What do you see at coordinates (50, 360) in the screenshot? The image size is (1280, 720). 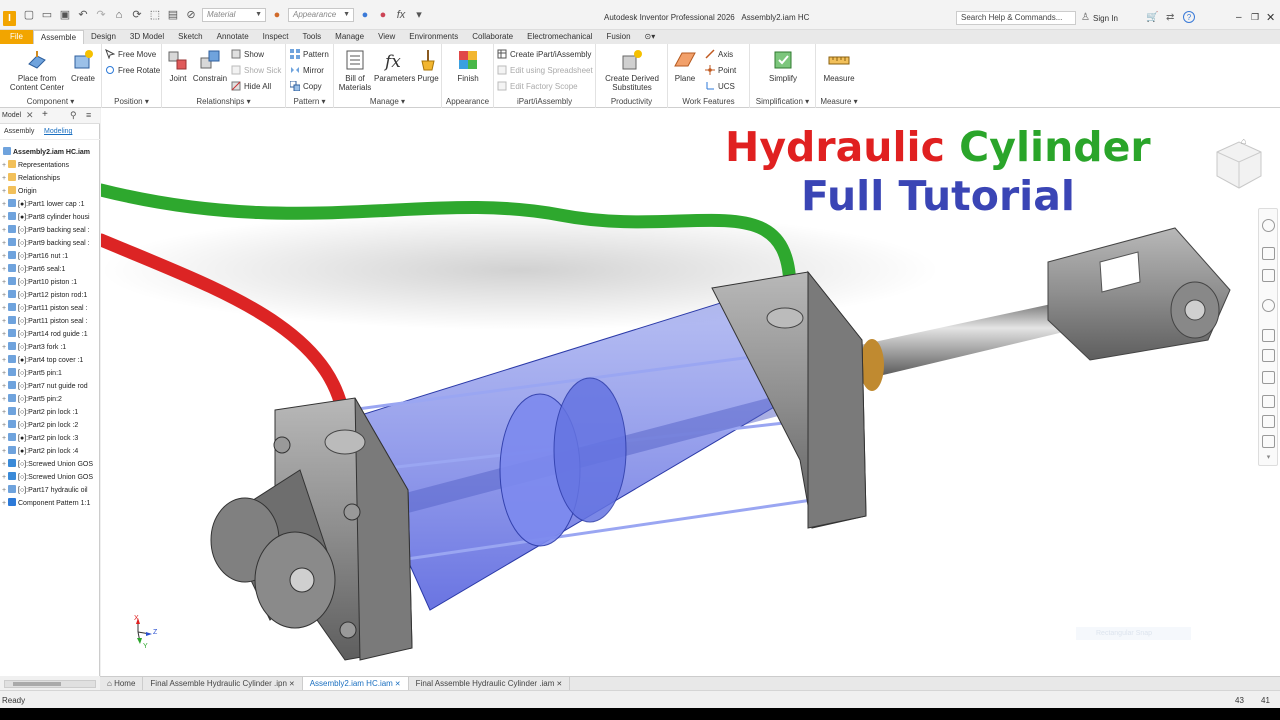 I see `tree-item: + [●]:Part4 top cover :1` at bounding box center [50, 360].